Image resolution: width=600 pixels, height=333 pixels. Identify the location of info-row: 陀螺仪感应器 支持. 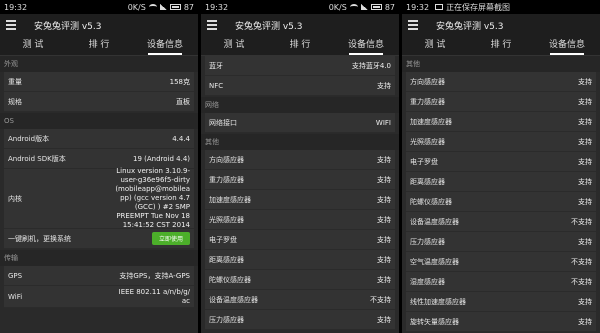
(501, 202).